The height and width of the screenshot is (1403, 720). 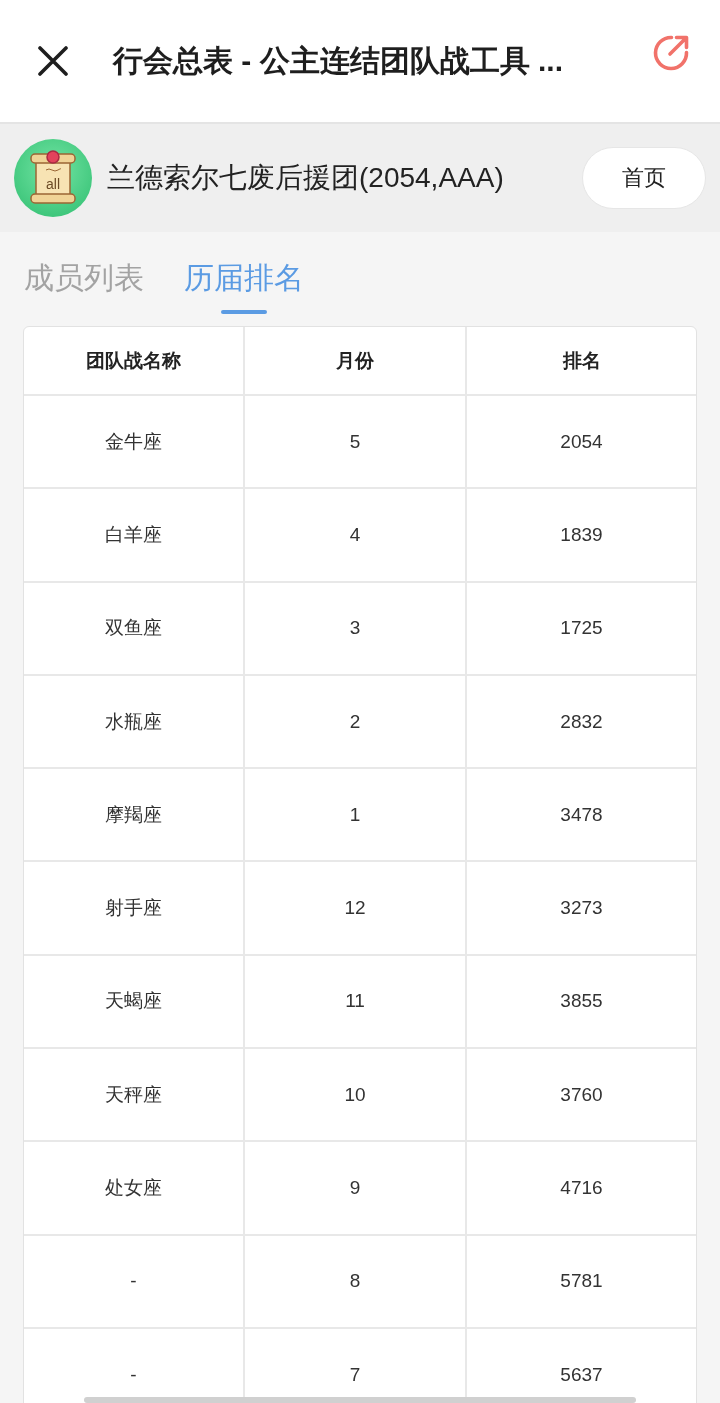 What do you see at coordinates (134, 1282) in the screenshot?
I see `table-cell: -` at bounding box center [134, 1282].